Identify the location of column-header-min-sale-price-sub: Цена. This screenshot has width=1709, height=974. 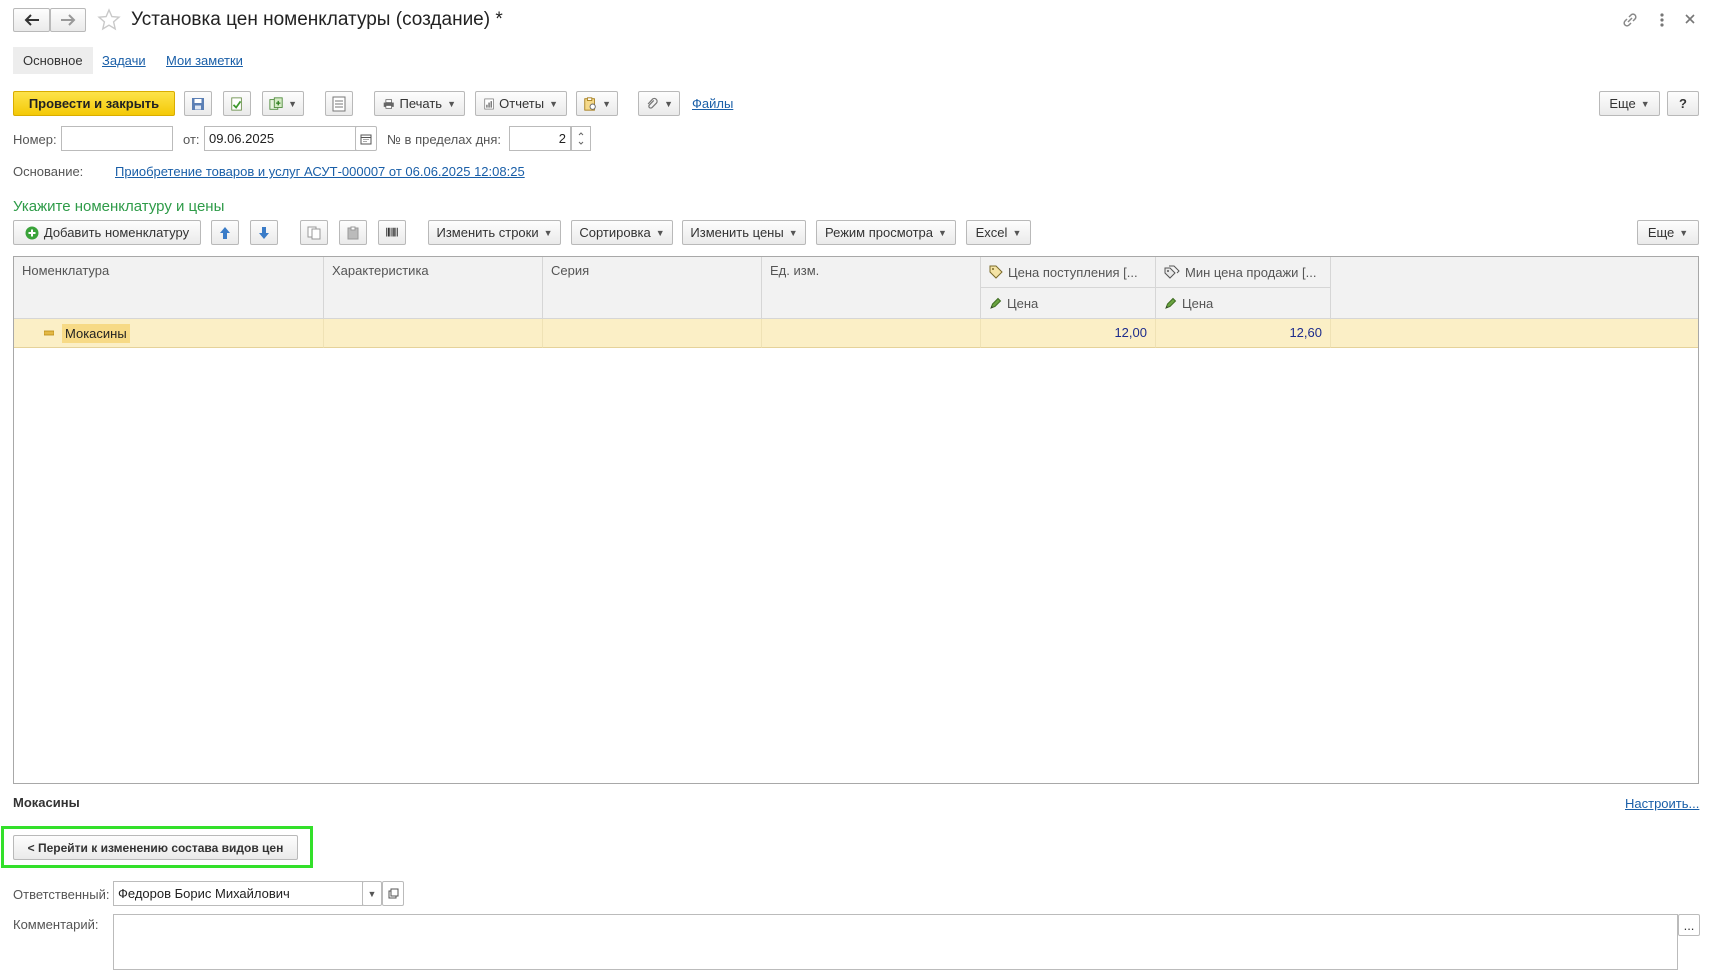
(1243, 303).